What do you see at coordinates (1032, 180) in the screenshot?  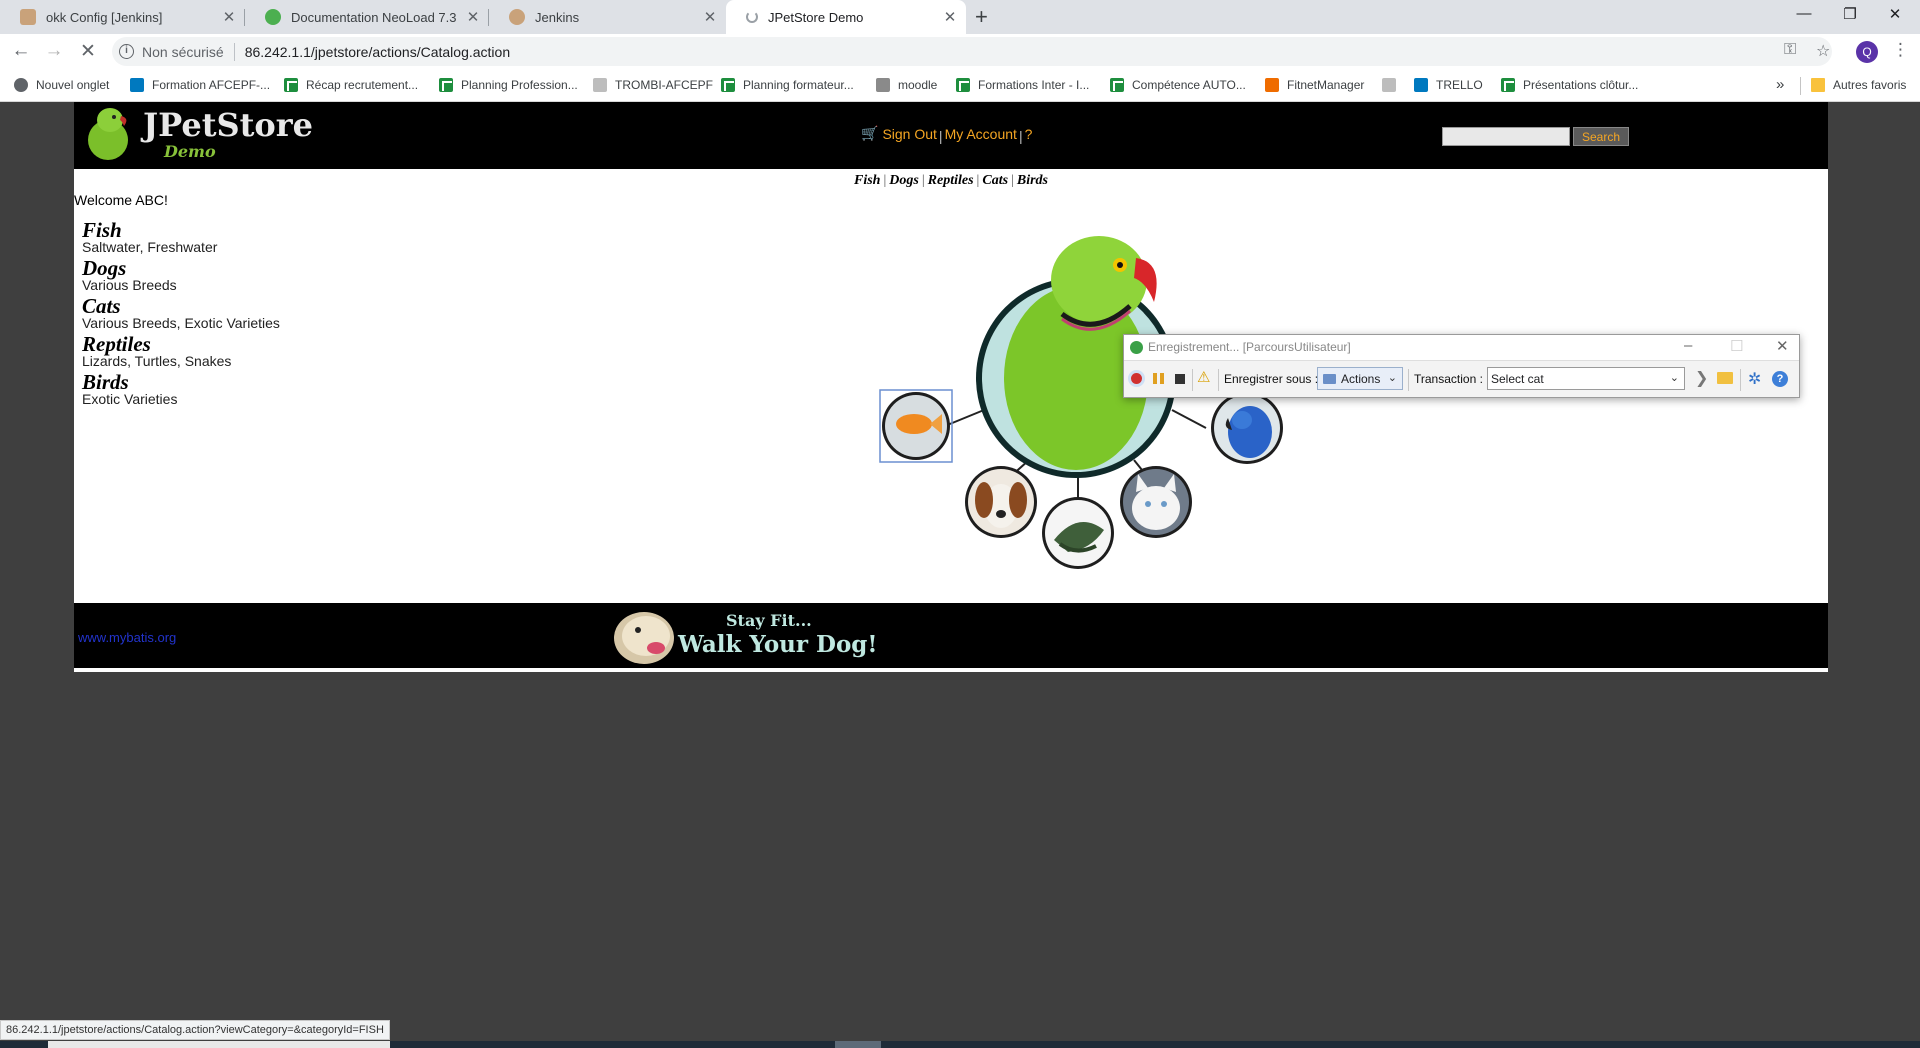 I see `quick-link-birds: Birds` at bounding box center [1032, 180].